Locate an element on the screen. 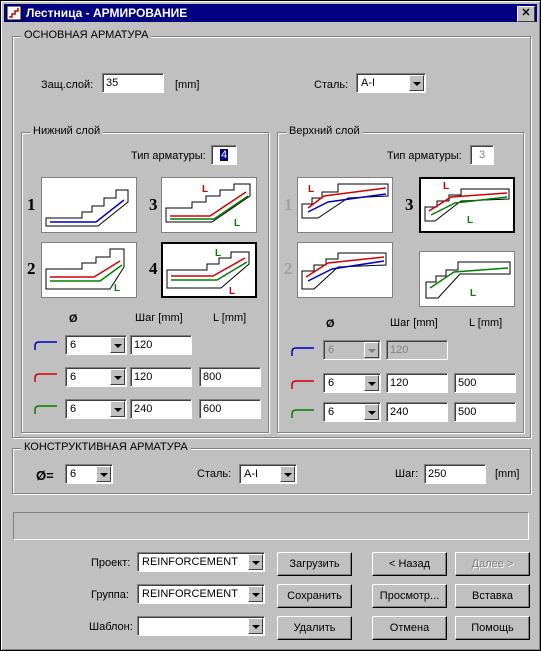  cover-unit: [mm] is located at coordinates (187, 85).